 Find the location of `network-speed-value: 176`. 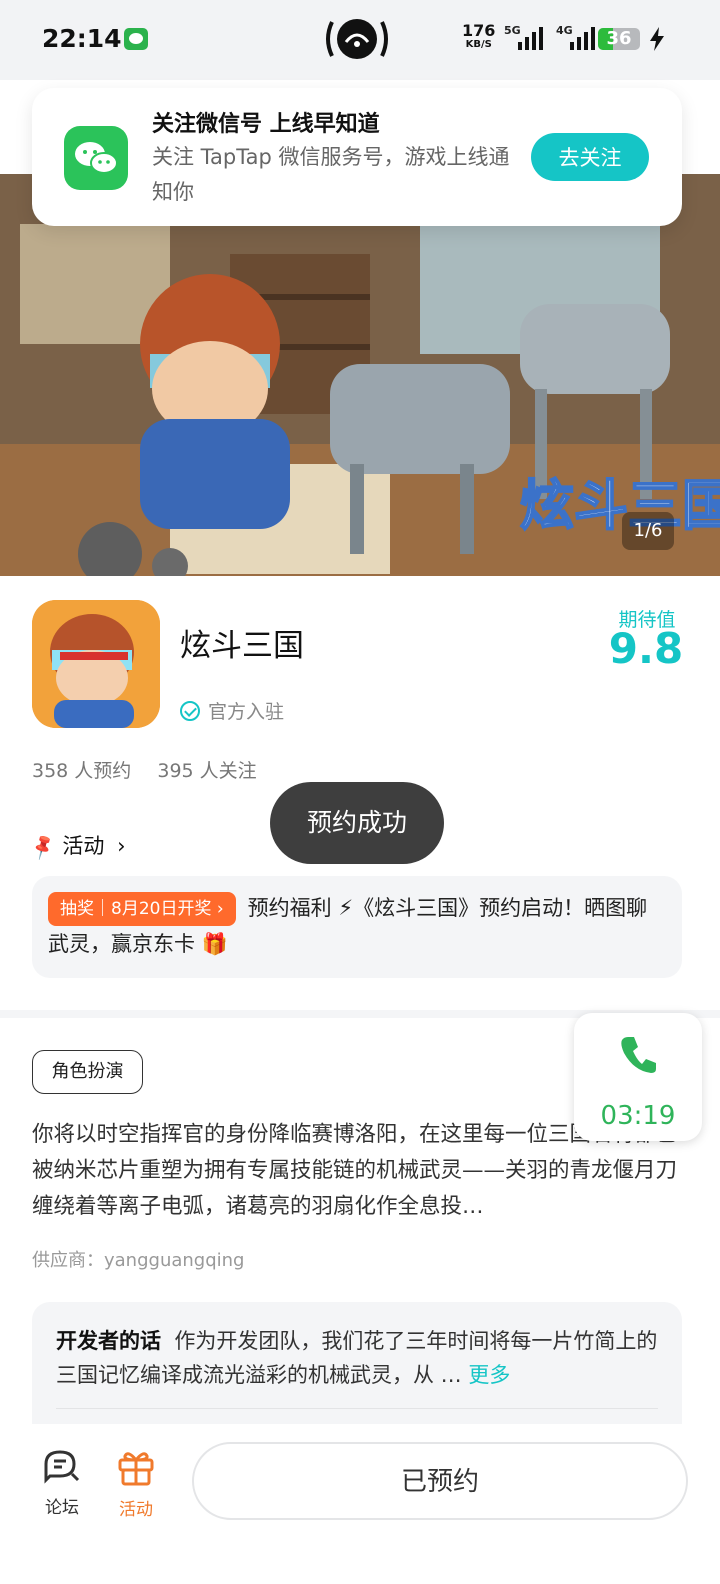

network-speed-value: 176 is located at coordinates (479, 30).